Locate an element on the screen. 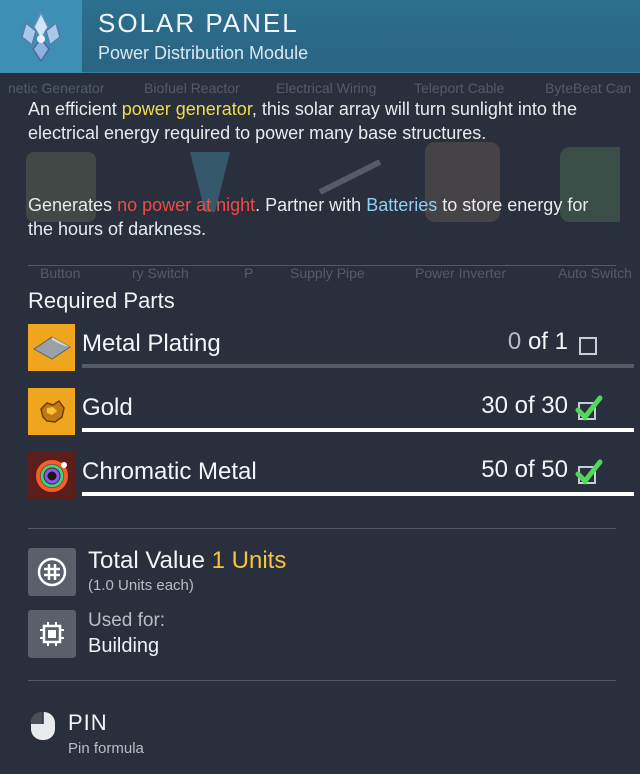 This screenshot has width=640, height=774. part-name: Chromatic Metal is located at coordinates (169, 471).